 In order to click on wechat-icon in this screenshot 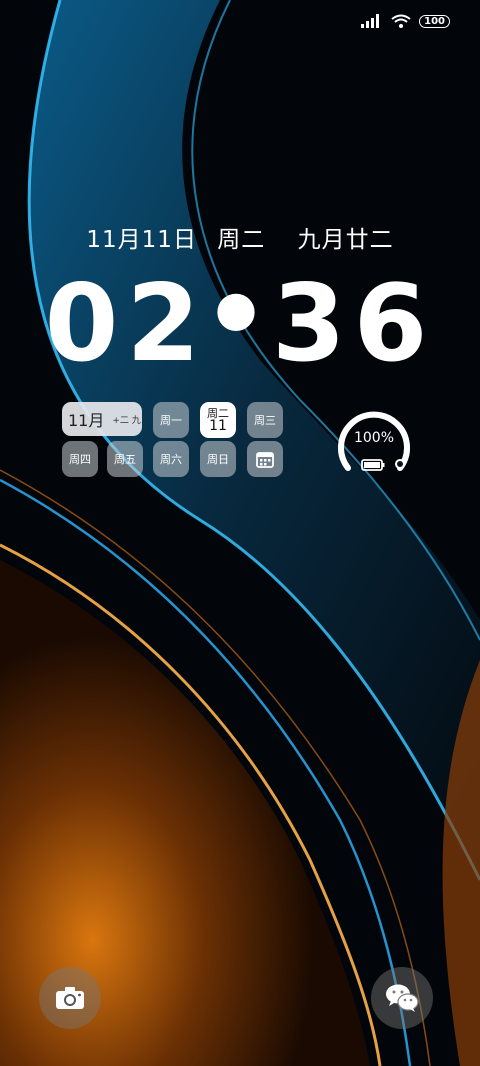, I will do `click(402, 998)`.